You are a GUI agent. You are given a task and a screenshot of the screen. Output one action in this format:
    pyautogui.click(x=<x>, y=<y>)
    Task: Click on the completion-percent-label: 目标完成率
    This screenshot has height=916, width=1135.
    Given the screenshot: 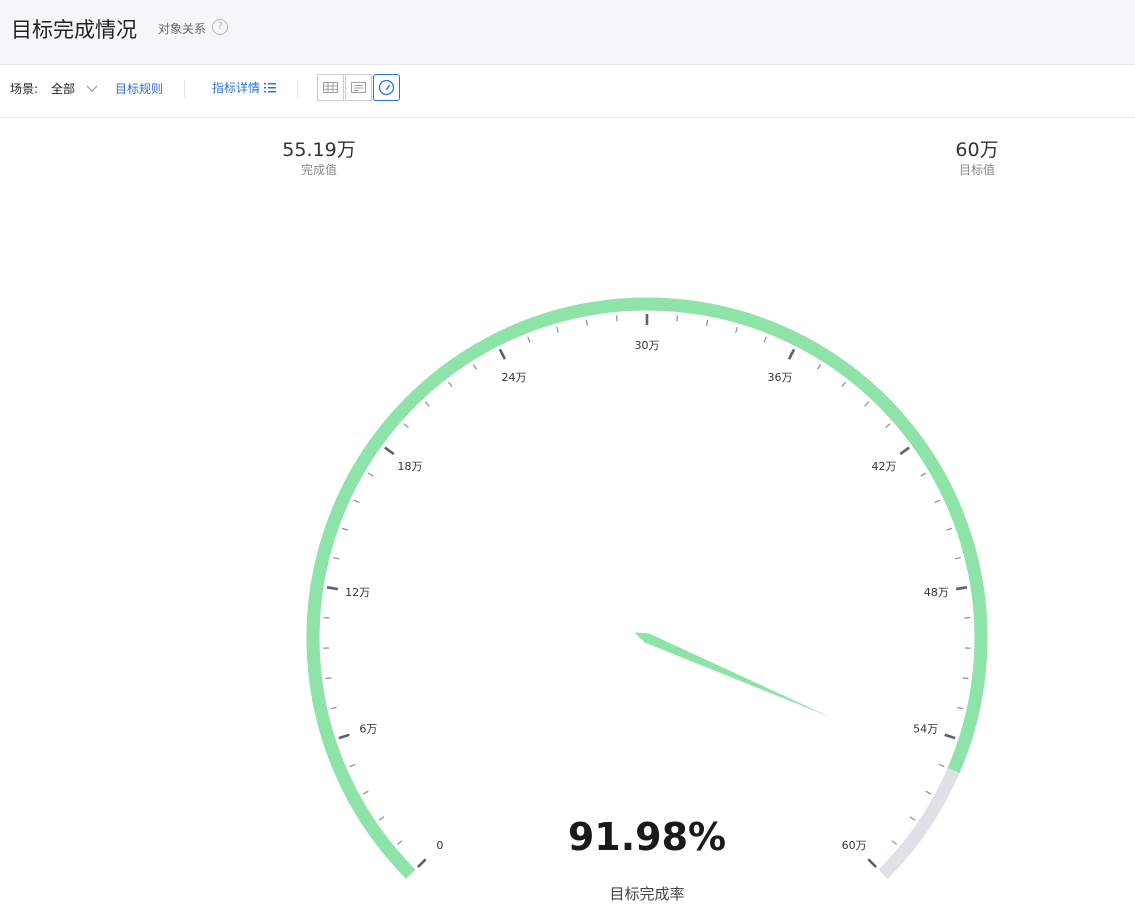 What is the action you would take?
    pyautogui.click(x=647, y=894)
    